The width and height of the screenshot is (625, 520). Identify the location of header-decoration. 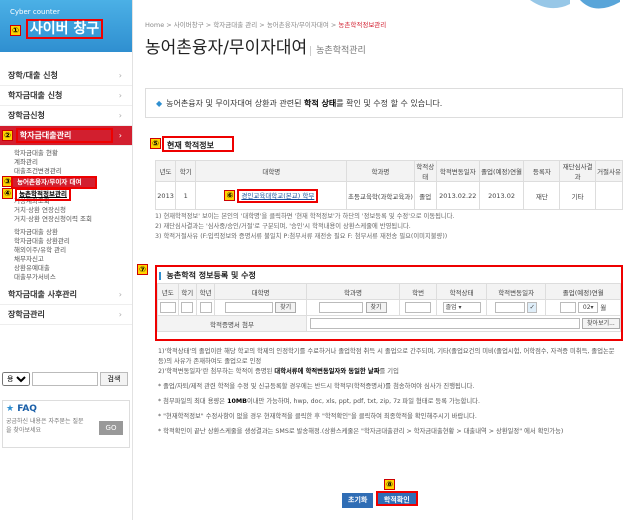
(575, 4).